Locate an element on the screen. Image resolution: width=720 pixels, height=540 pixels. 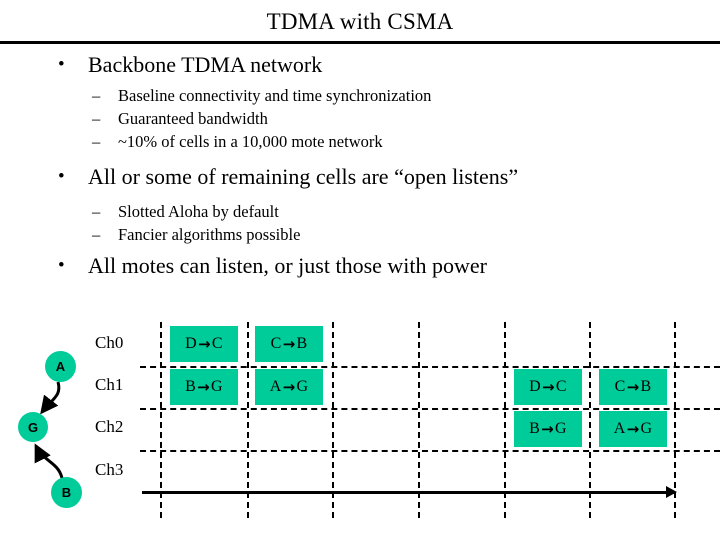
network-node-g: G is located at coordinates (33, 427).